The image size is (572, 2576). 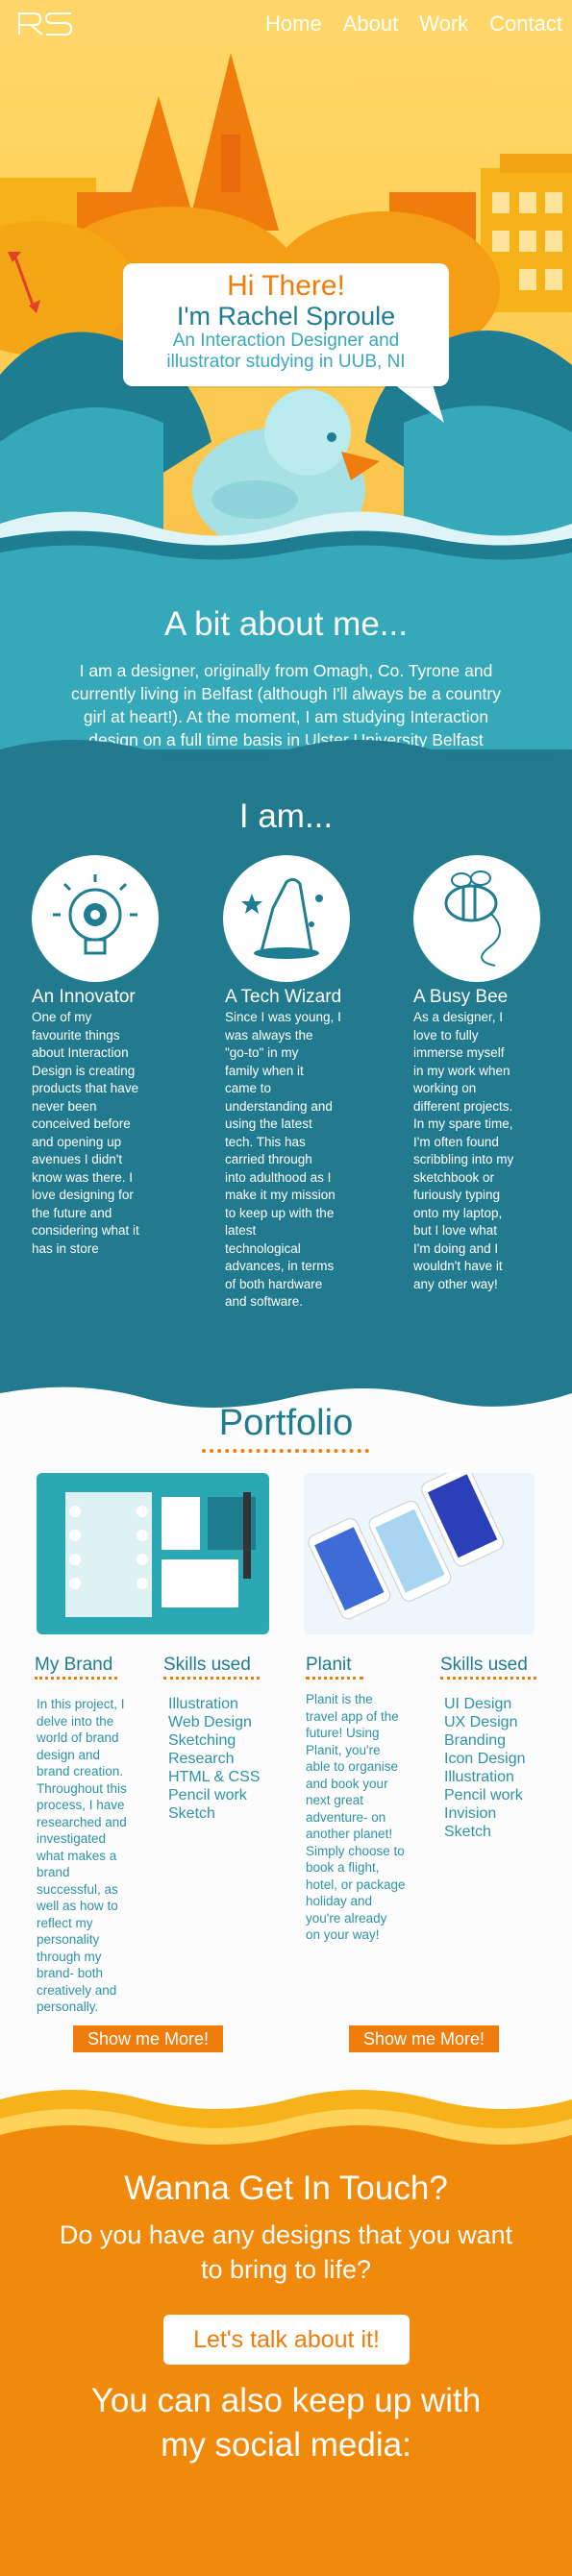 What do you see at coordinates (70, 1973) in the screenshot?
I see `text-line: brand- both` at bounding box center [70, 1973].